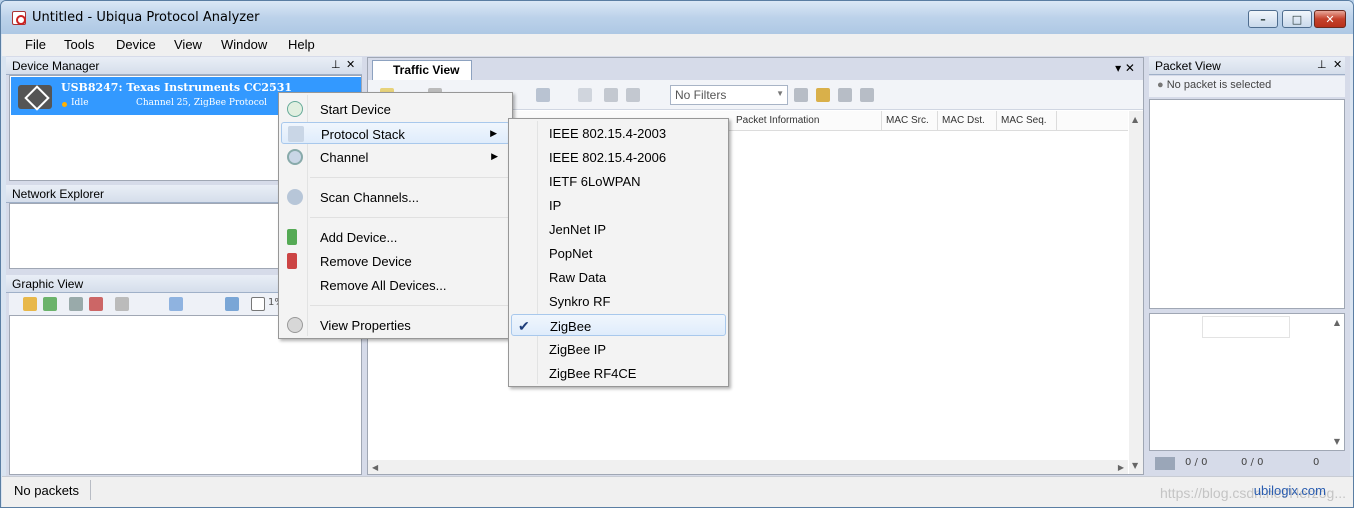 Image resolution: width=1354 pixels, height=508 pixels. What do you see at coordinates (184, 66) in the screenshot?
I see `device-manager-header: Device Manager ⊥ ✕` at bounding box center [184, 66].